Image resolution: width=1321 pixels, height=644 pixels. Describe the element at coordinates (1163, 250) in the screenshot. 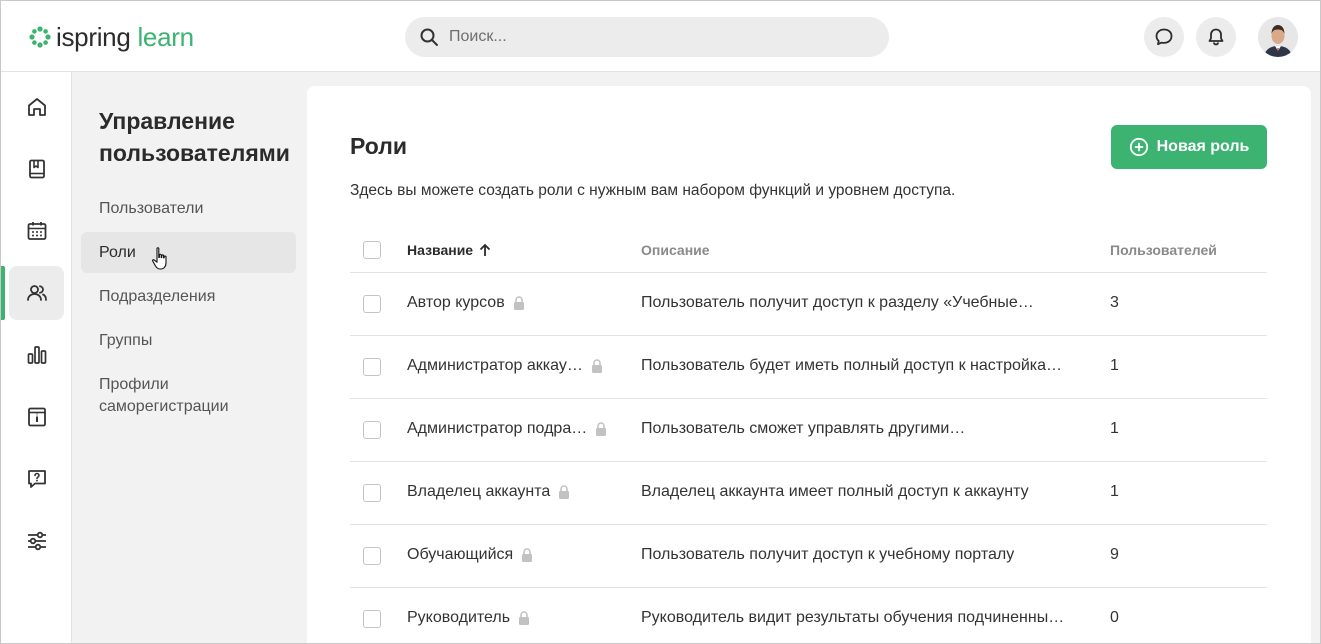

I see `column-header-users: Пользователей` at that location.